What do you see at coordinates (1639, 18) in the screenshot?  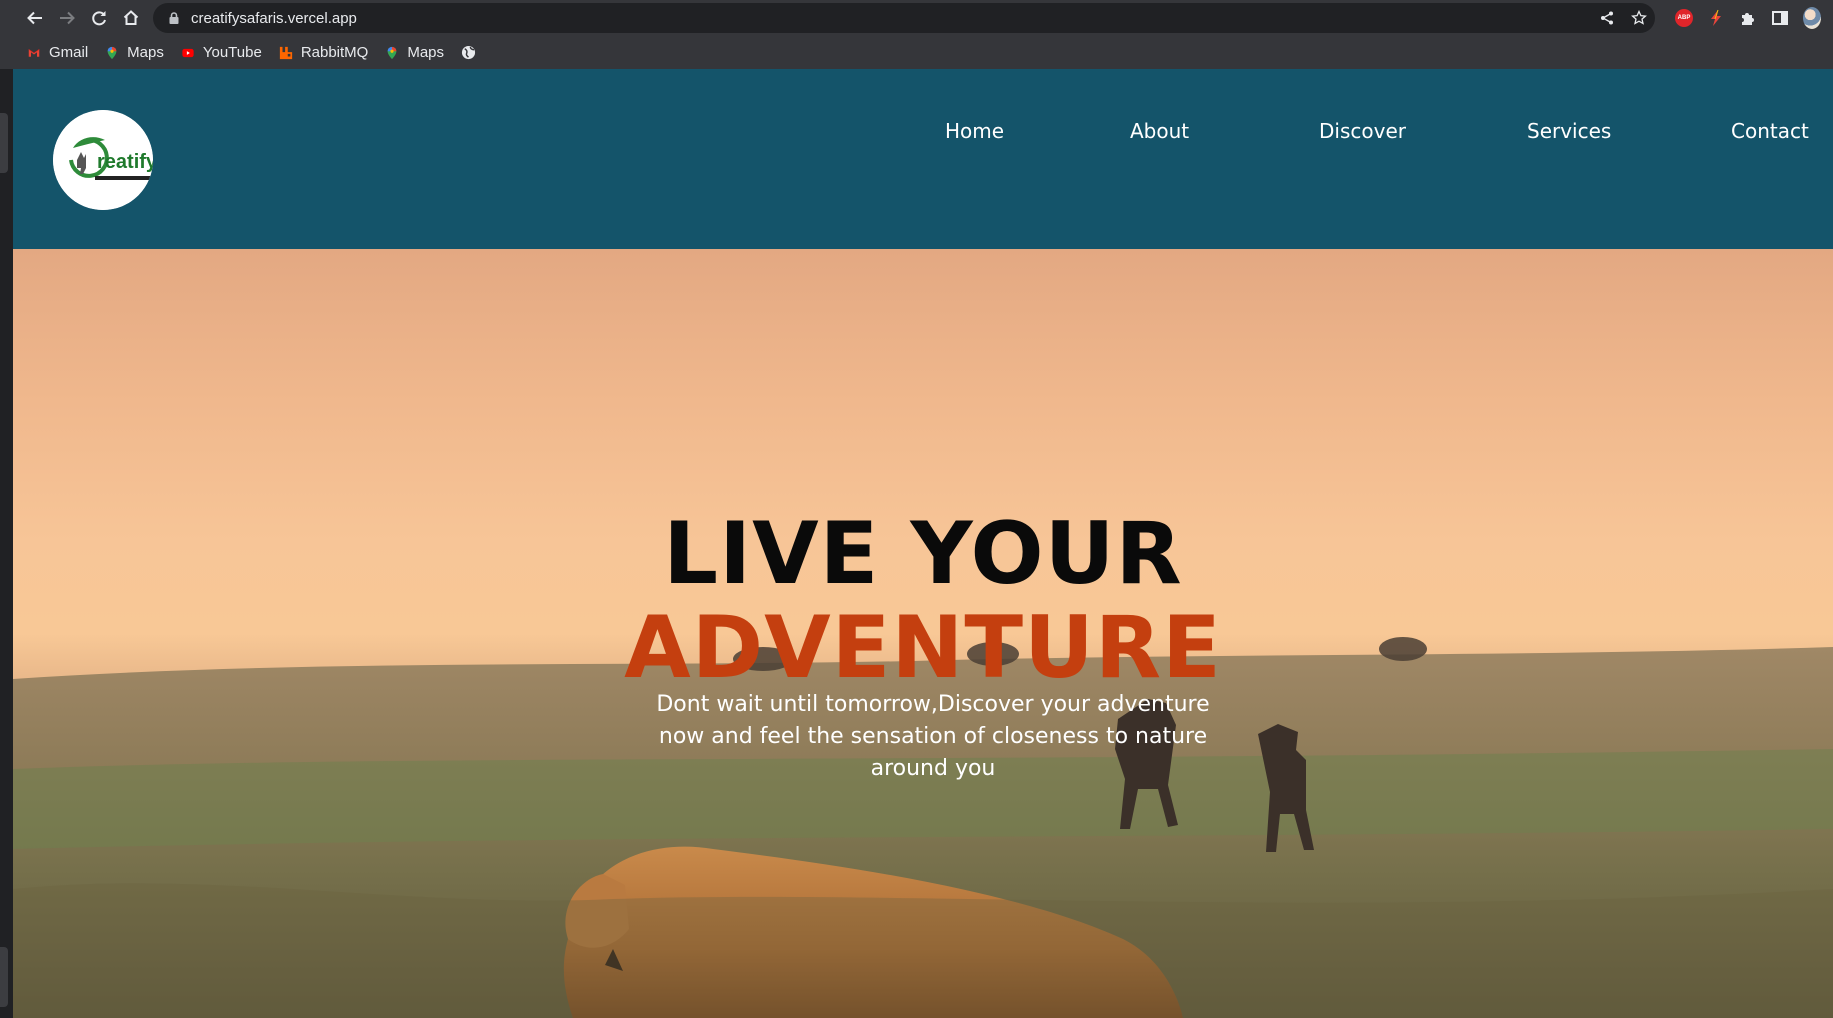 I see `star-icon` at bounding box center [1639, 18].